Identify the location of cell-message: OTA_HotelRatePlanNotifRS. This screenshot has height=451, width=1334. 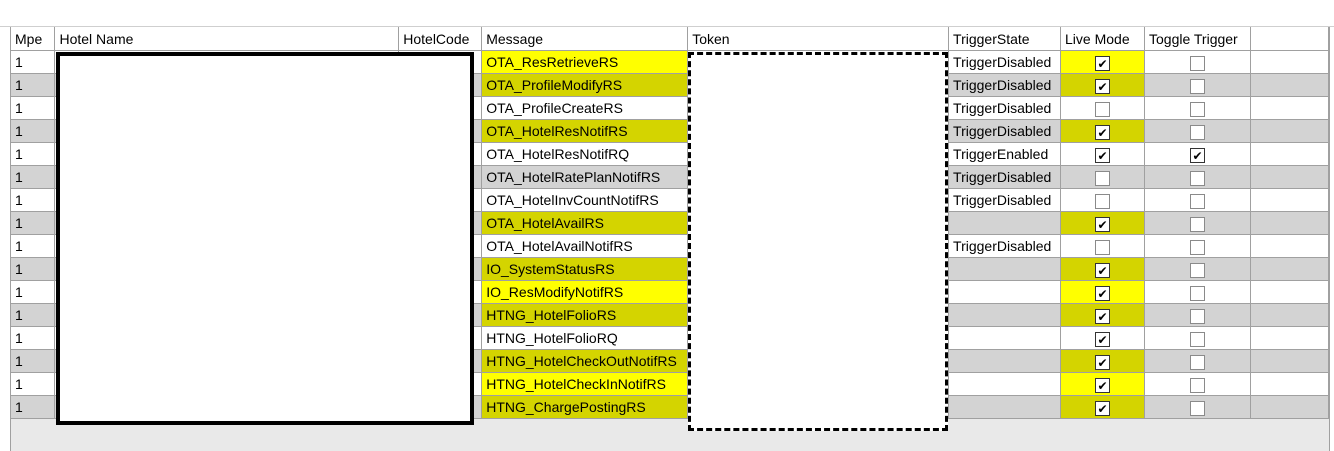
(585, 177).